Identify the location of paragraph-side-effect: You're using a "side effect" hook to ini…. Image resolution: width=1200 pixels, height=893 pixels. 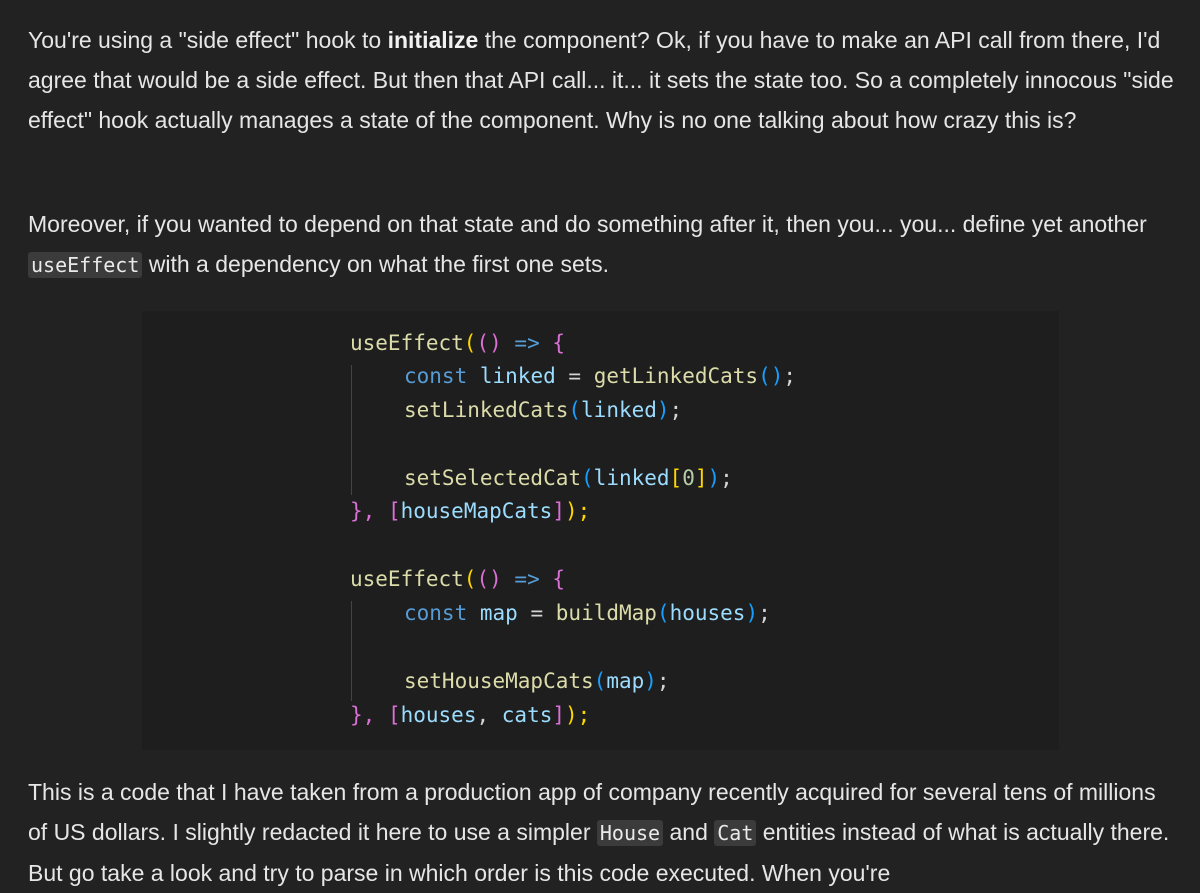
(603, 80).